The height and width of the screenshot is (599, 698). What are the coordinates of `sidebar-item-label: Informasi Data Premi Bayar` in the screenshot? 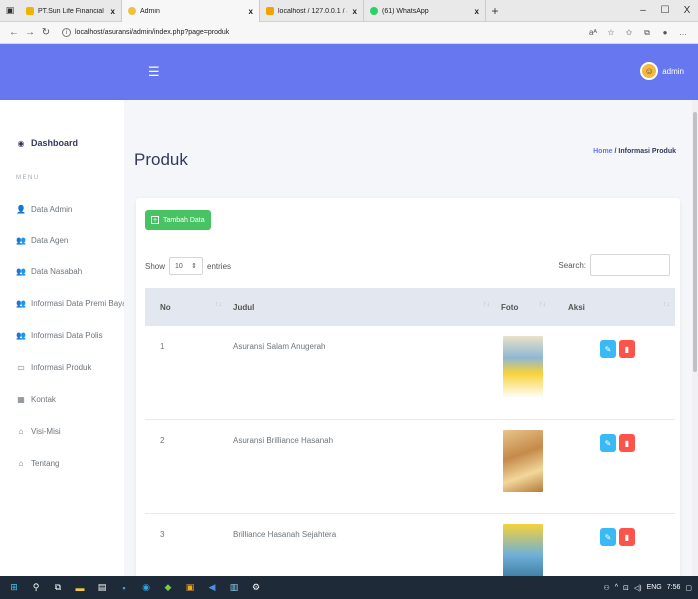 It's located at (80, 303).